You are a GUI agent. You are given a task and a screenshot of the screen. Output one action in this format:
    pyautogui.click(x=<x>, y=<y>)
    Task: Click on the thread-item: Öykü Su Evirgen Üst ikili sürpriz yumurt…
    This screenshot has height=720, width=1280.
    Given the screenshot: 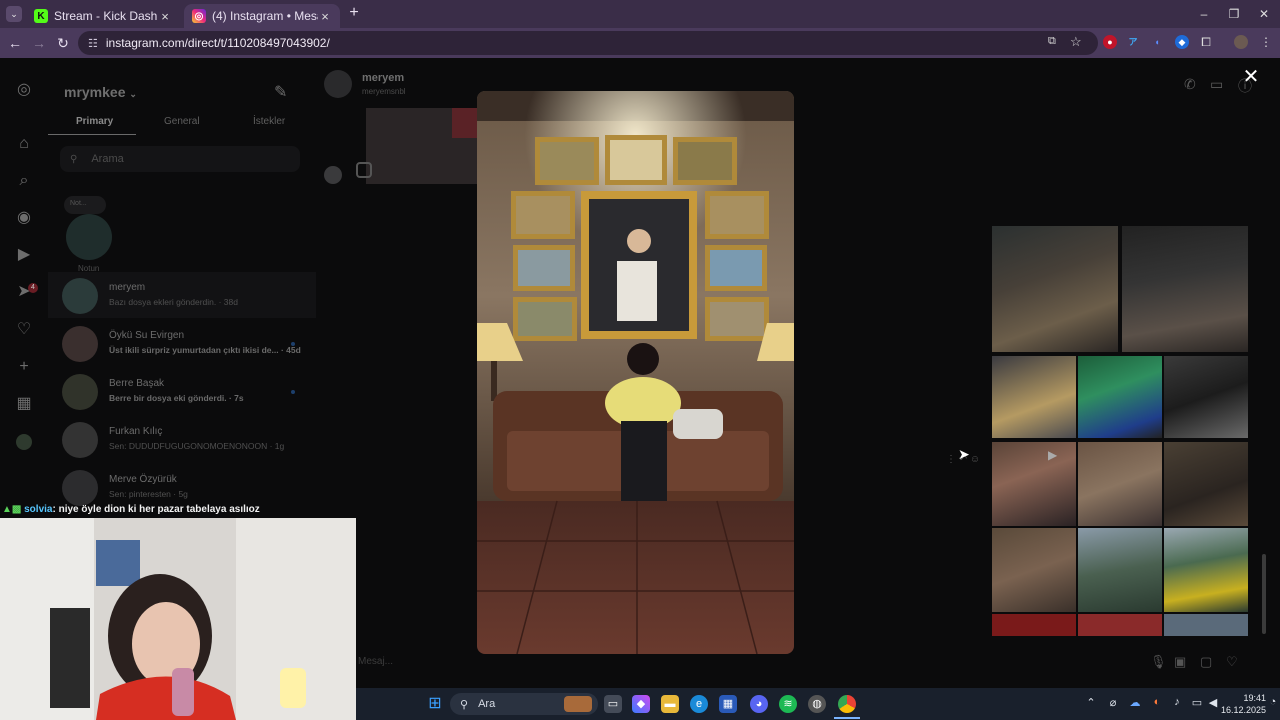 What is the action you would take?
    pyautogui.click(x=182, y=343)
    